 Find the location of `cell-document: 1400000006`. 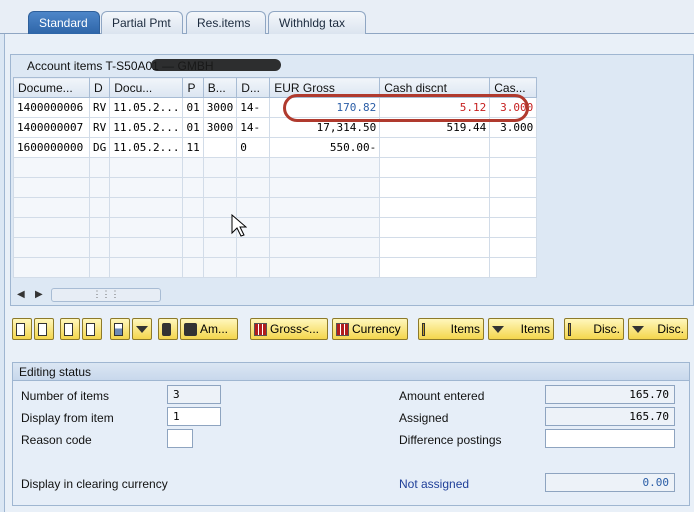

cell-document: 1400000006 is located at coordinates (51, 107).